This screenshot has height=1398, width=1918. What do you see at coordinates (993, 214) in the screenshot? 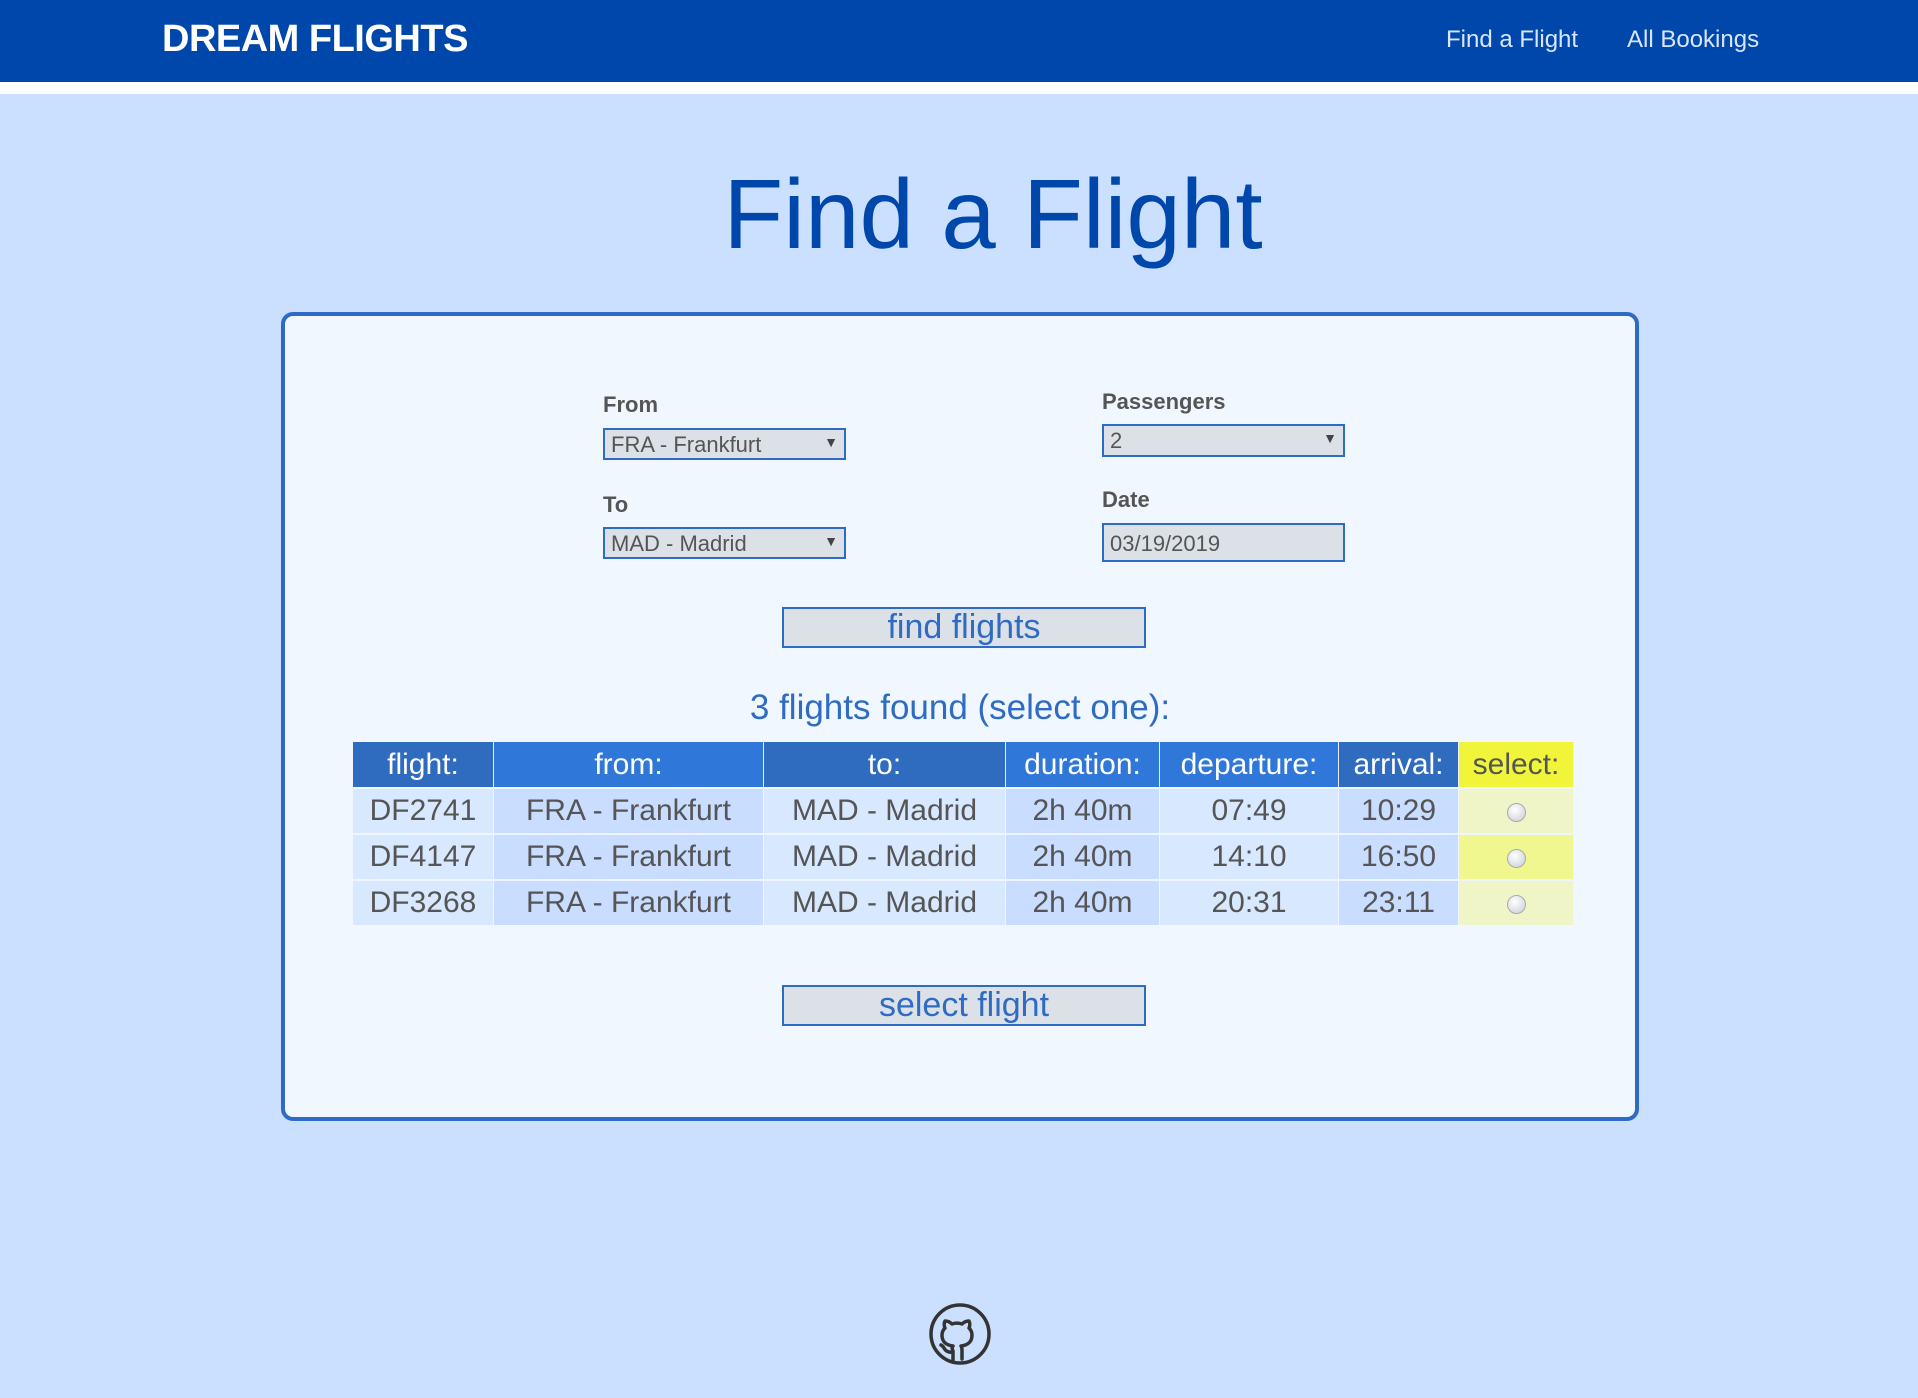
I see `page-title: Find a Flight` at bounding box center [993, 214].